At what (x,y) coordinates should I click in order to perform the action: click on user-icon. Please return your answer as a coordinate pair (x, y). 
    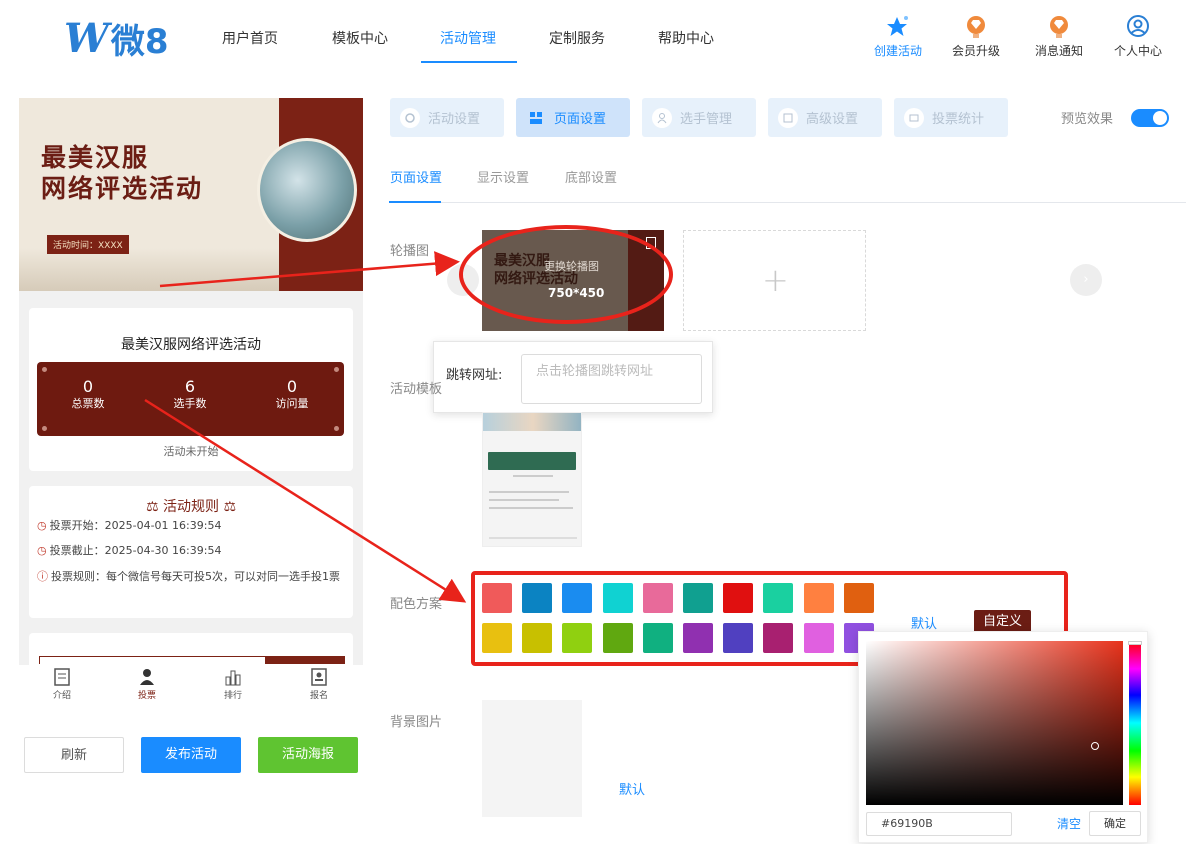
    Looking at the image, I should click on (662, 117).